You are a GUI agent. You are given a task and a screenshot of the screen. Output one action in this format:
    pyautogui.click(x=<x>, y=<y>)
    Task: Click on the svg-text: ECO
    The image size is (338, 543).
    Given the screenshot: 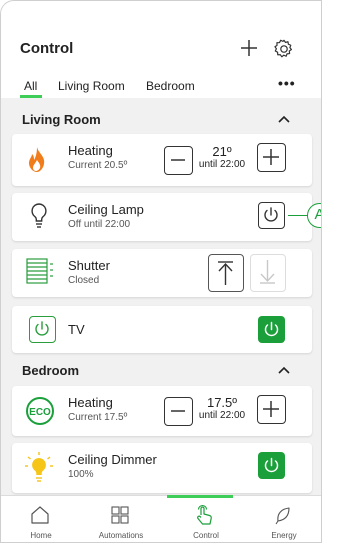 What is the action you would take?
    pyautogui.click(x=40, y=412)
    